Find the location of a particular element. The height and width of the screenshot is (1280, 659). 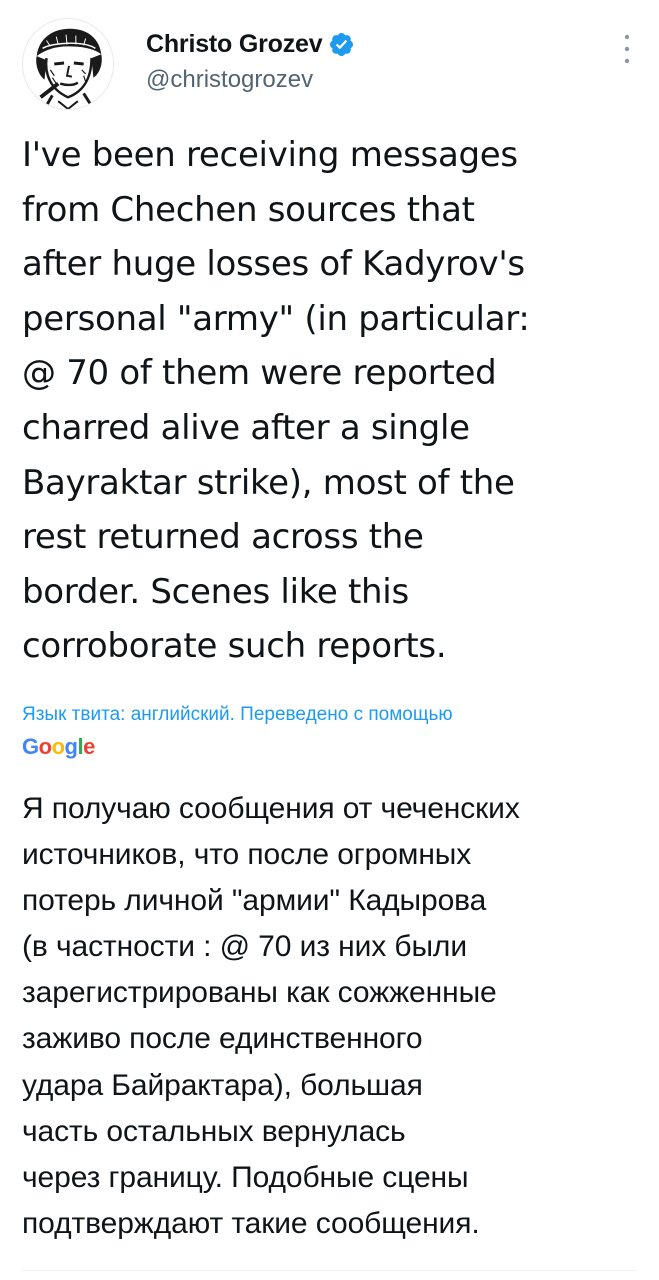

google-wordmark: Google is located at coordinates (58, 746).